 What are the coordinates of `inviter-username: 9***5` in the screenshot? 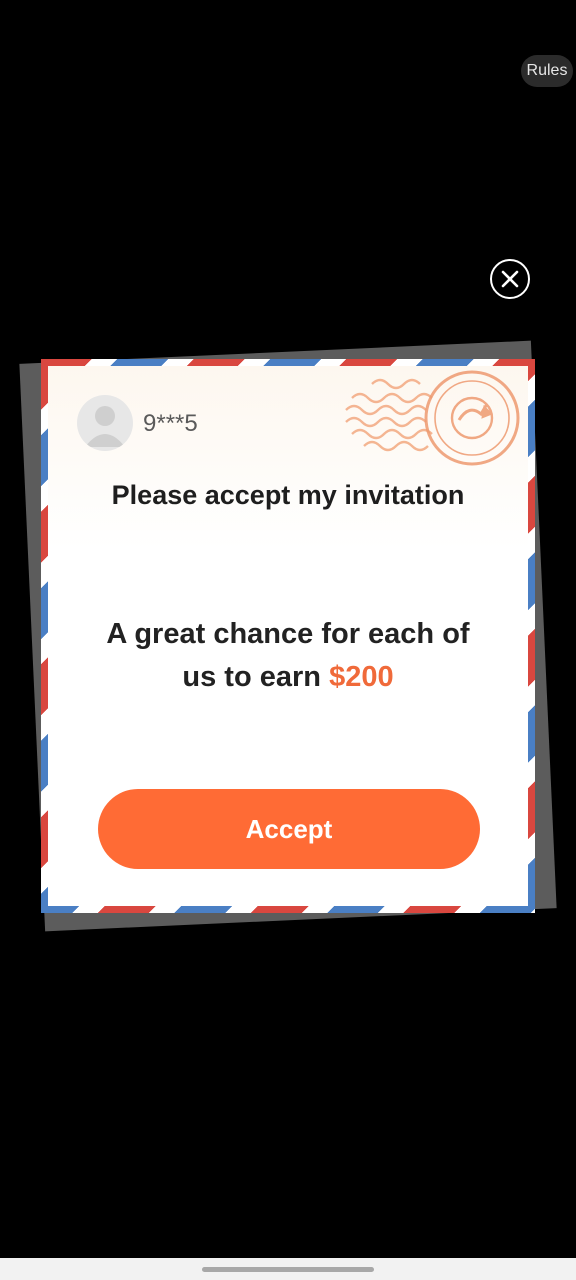 It's located at (170, 423).